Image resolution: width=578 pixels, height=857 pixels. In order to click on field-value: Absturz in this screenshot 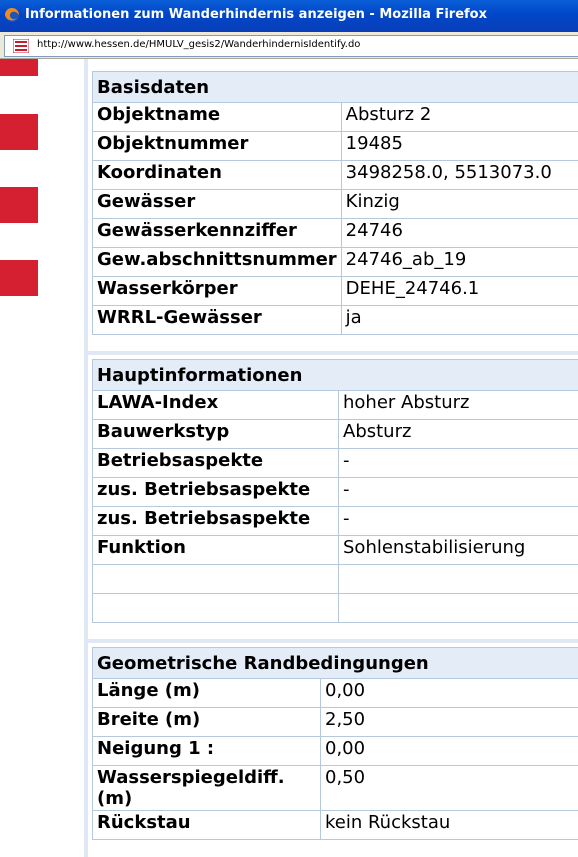, I will do `click(458, 434)`.